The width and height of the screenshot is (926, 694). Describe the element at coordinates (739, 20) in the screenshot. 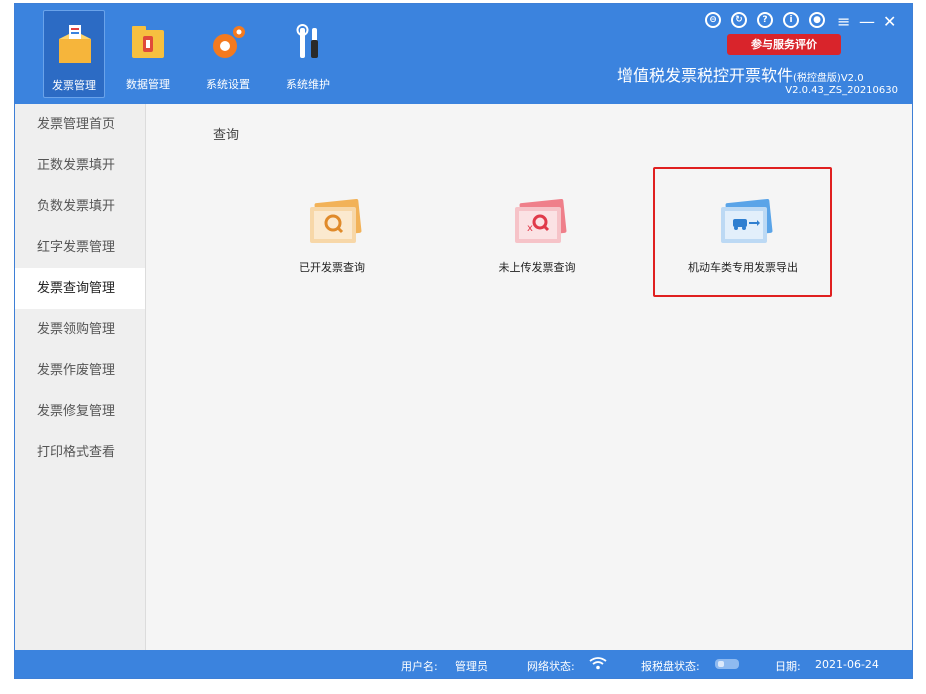

I see `refresh-icon: ↻` at that location.